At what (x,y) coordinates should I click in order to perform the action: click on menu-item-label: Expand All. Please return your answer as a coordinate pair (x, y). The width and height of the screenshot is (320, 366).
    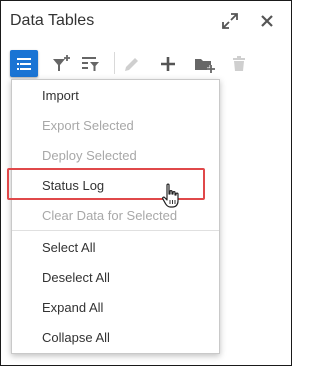
    Looking at the image, I should click on (73, 307).